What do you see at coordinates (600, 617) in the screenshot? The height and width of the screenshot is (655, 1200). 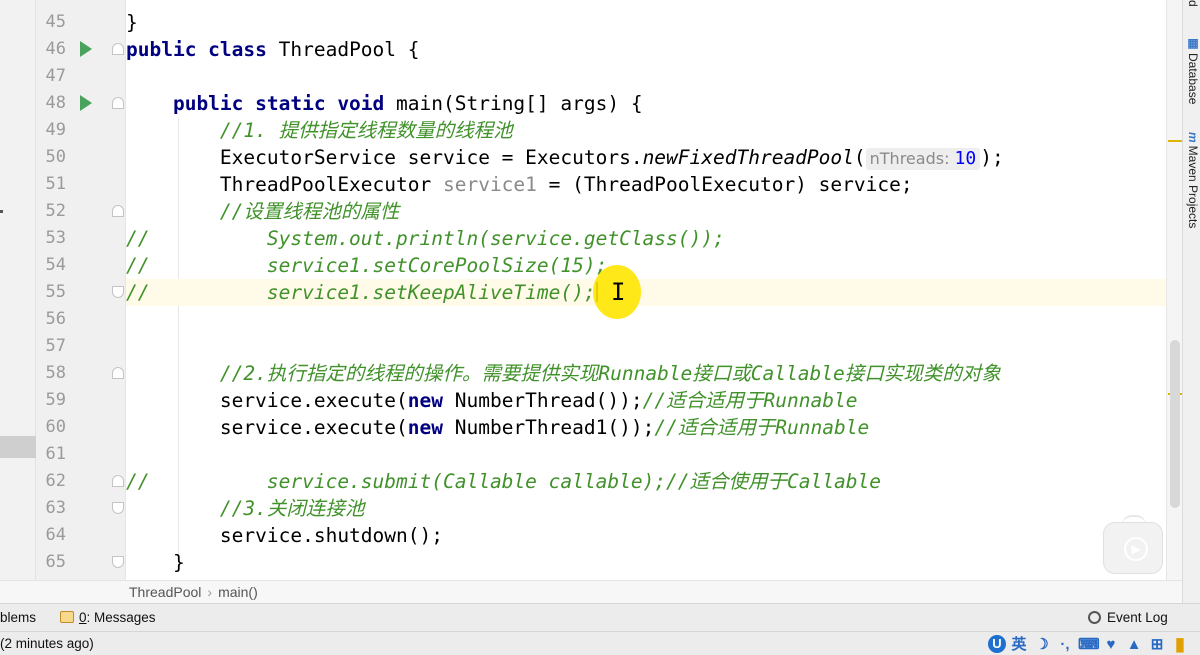 I see `tool-window-bar: blems 0: Messages Event Log` at bounding box center [600, 617].